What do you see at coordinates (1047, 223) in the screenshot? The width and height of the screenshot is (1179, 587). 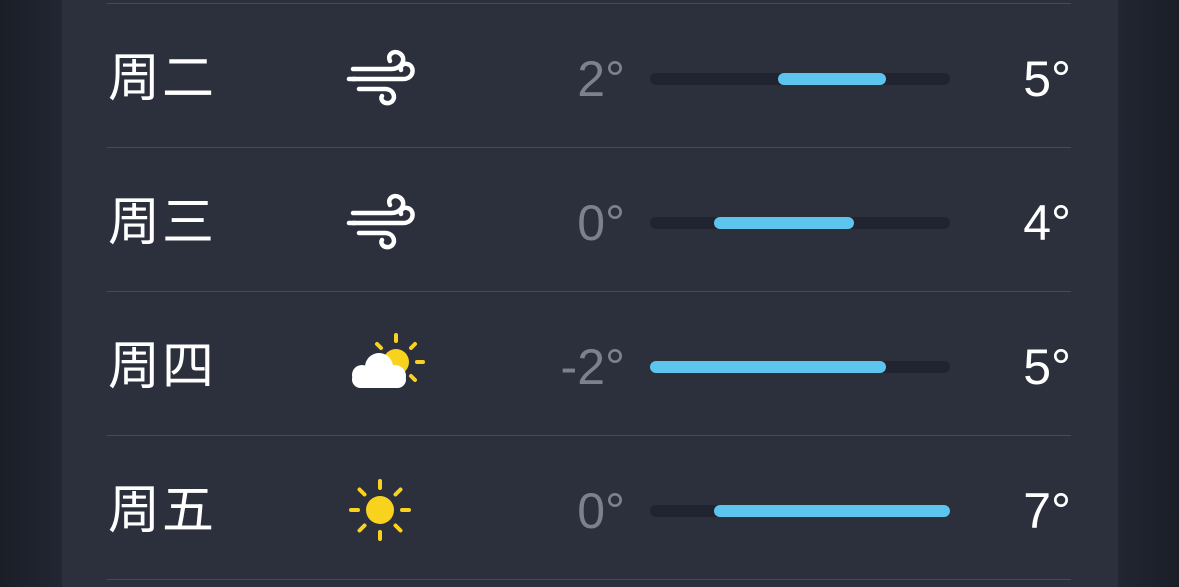 I see `high-temperature: 4°` at bounding box center [1047, 223].